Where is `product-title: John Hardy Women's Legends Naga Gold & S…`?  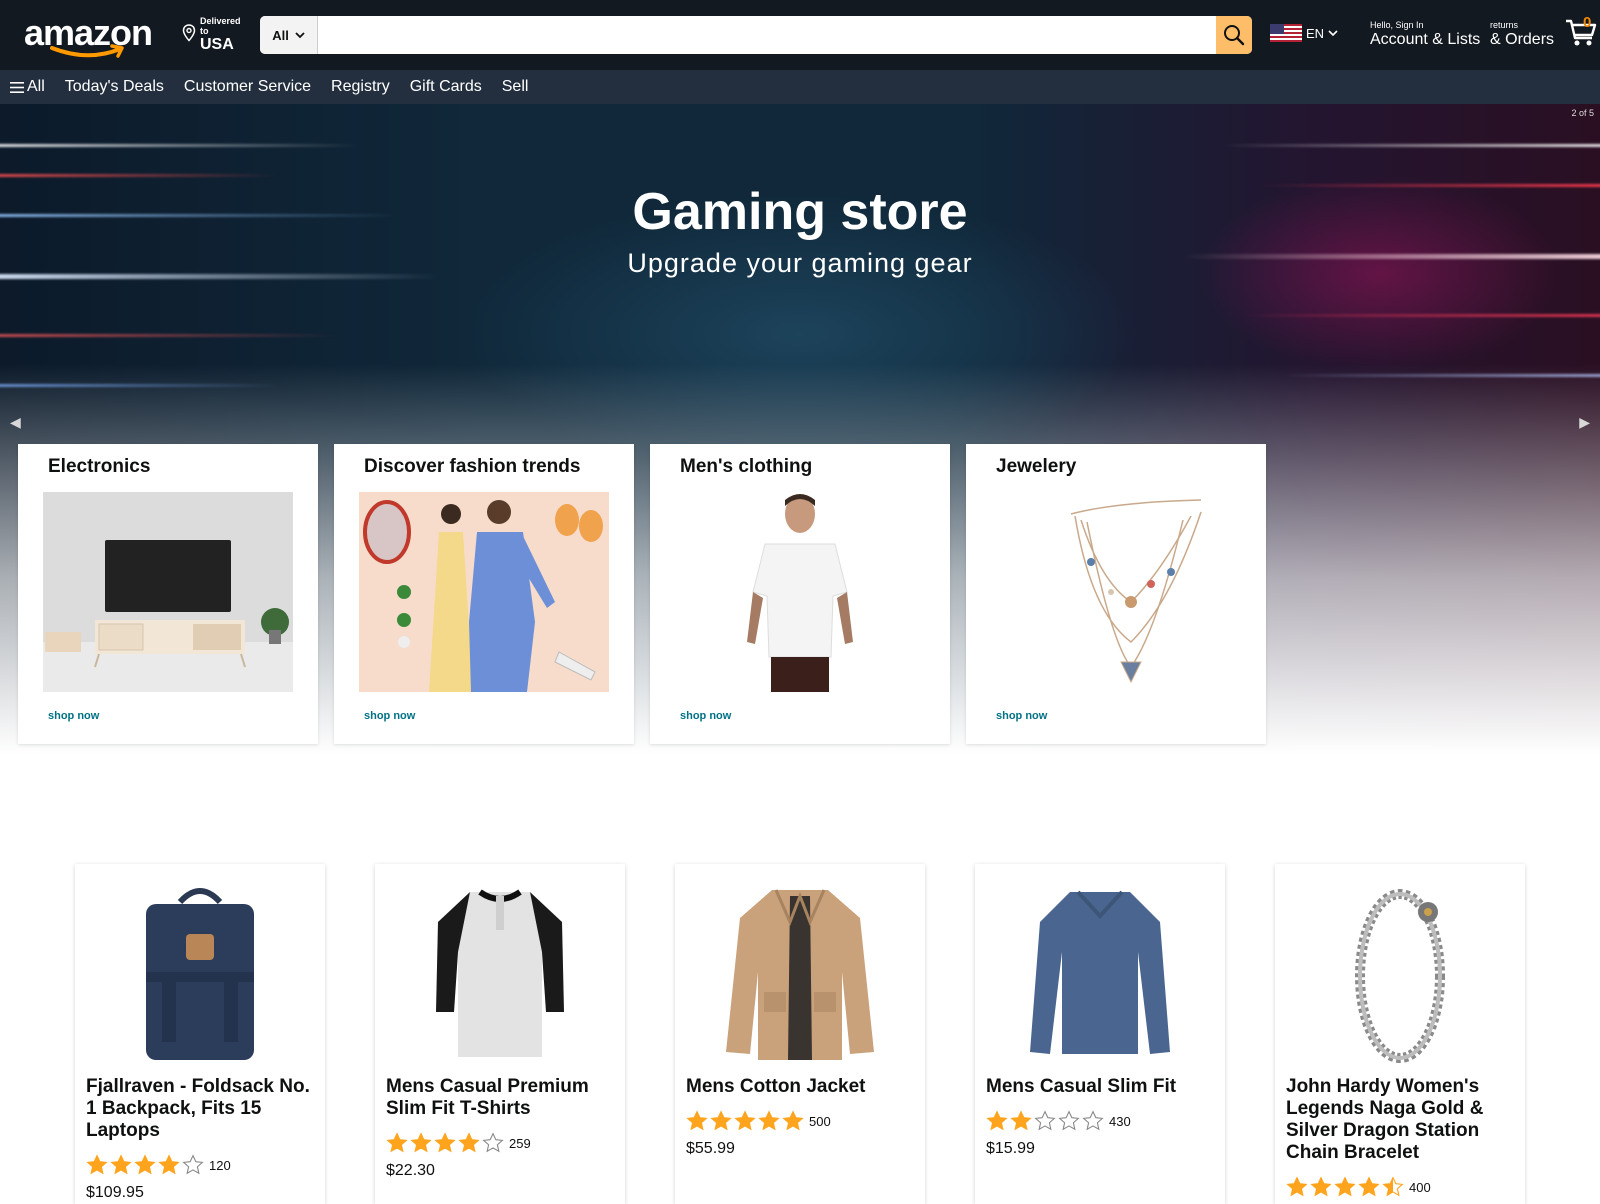
product-title: John Hardy Women's Legends Naga Gold & S… is located at coordinates (1400, 1120).